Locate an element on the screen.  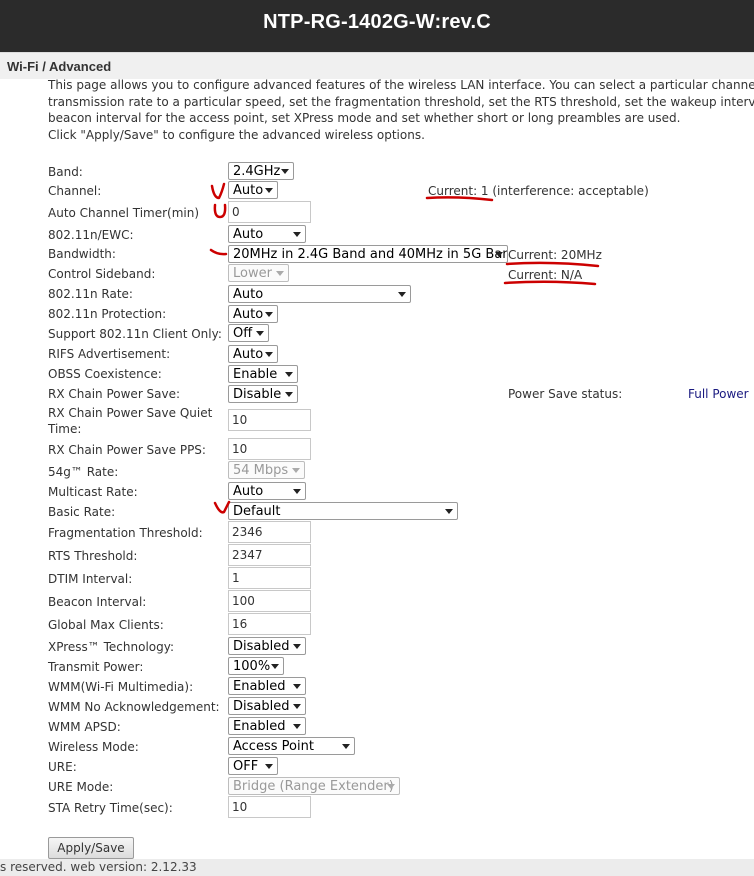
rts-threshold-label: RTS Threshold: is located at coordinates (93, 556).